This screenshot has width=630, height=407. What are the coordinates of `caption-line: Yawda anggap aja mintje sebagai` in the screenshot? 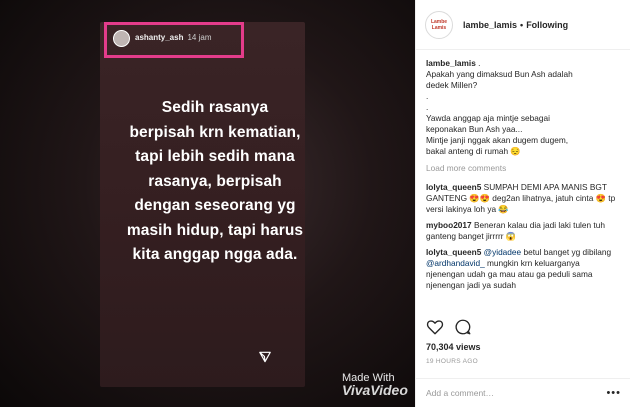 It's located at (488, 118).